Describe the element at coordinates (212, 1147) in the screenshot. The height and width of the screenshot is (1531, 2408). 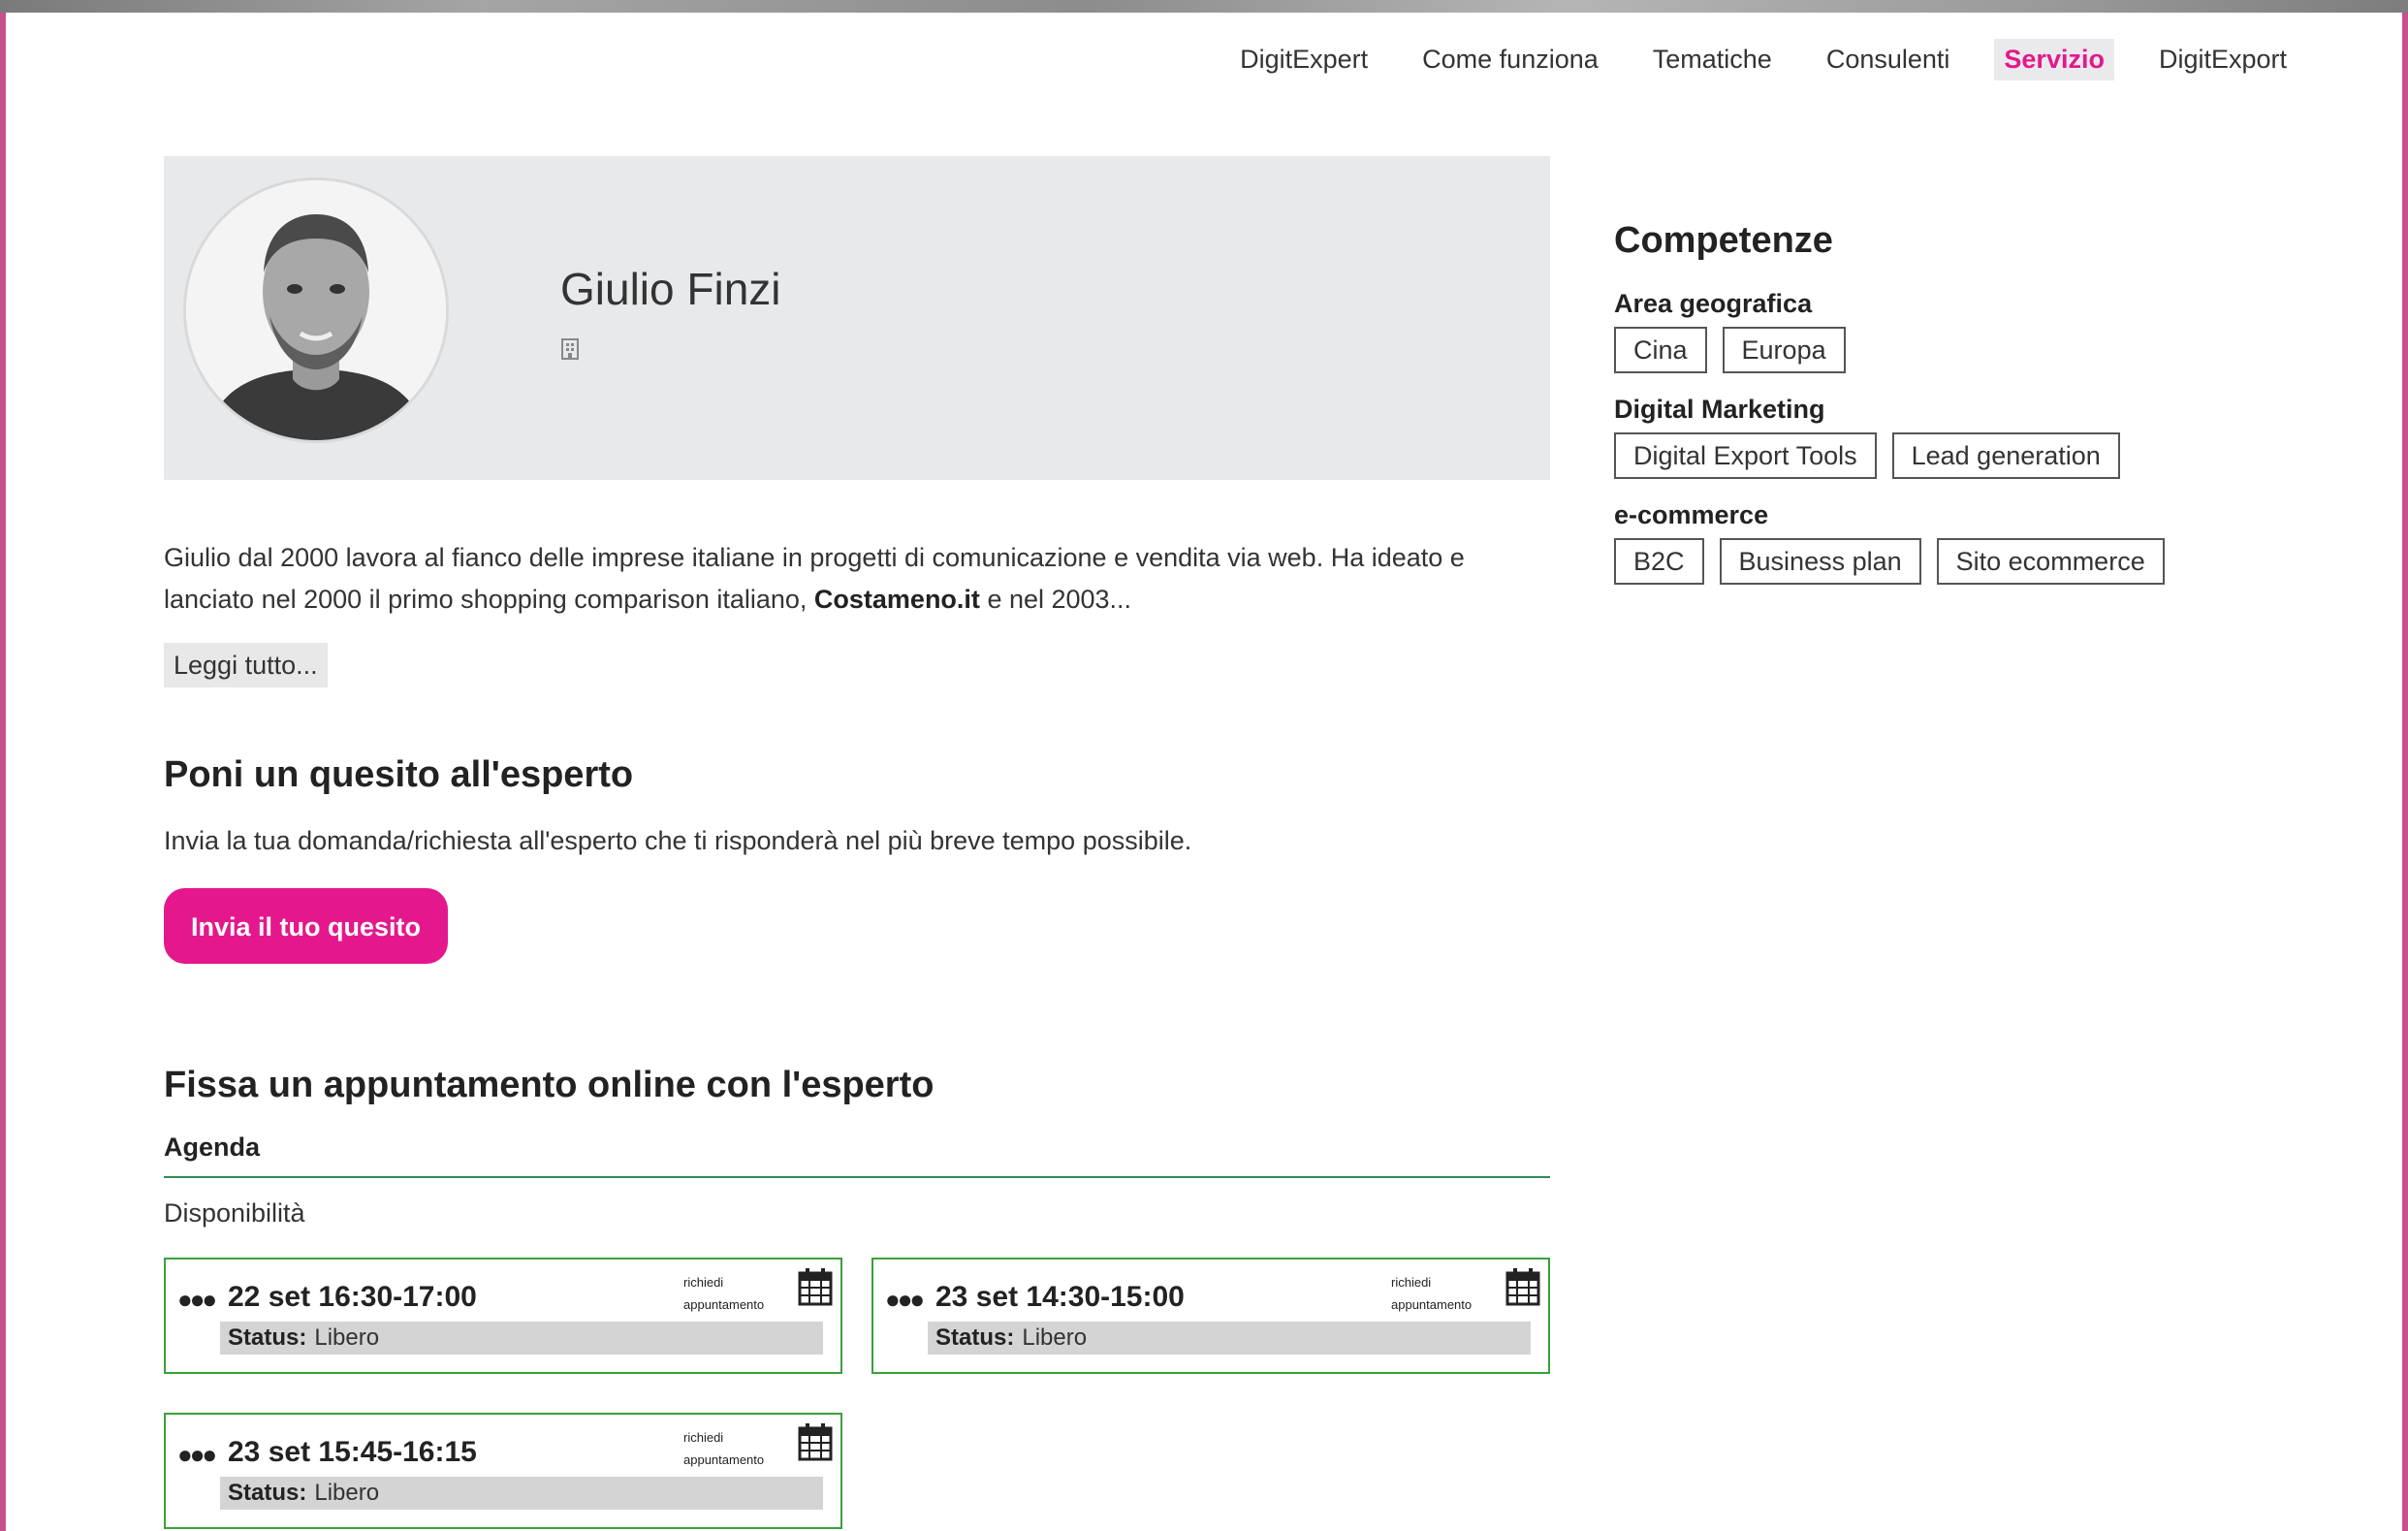
I see `agenda-tab: Agenda` at that location.